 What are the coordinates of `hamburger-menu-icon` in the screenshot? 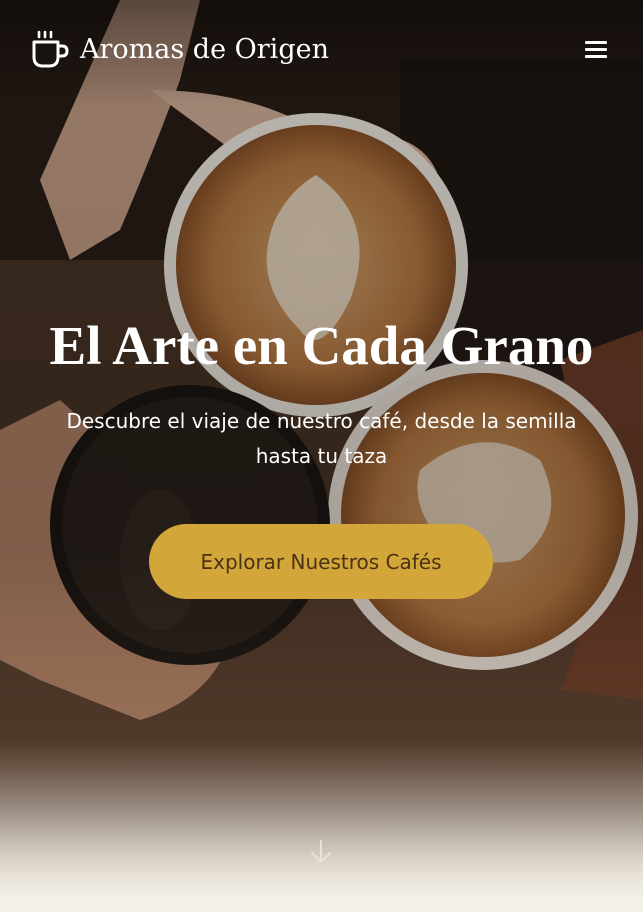 It's located at (597, 50).